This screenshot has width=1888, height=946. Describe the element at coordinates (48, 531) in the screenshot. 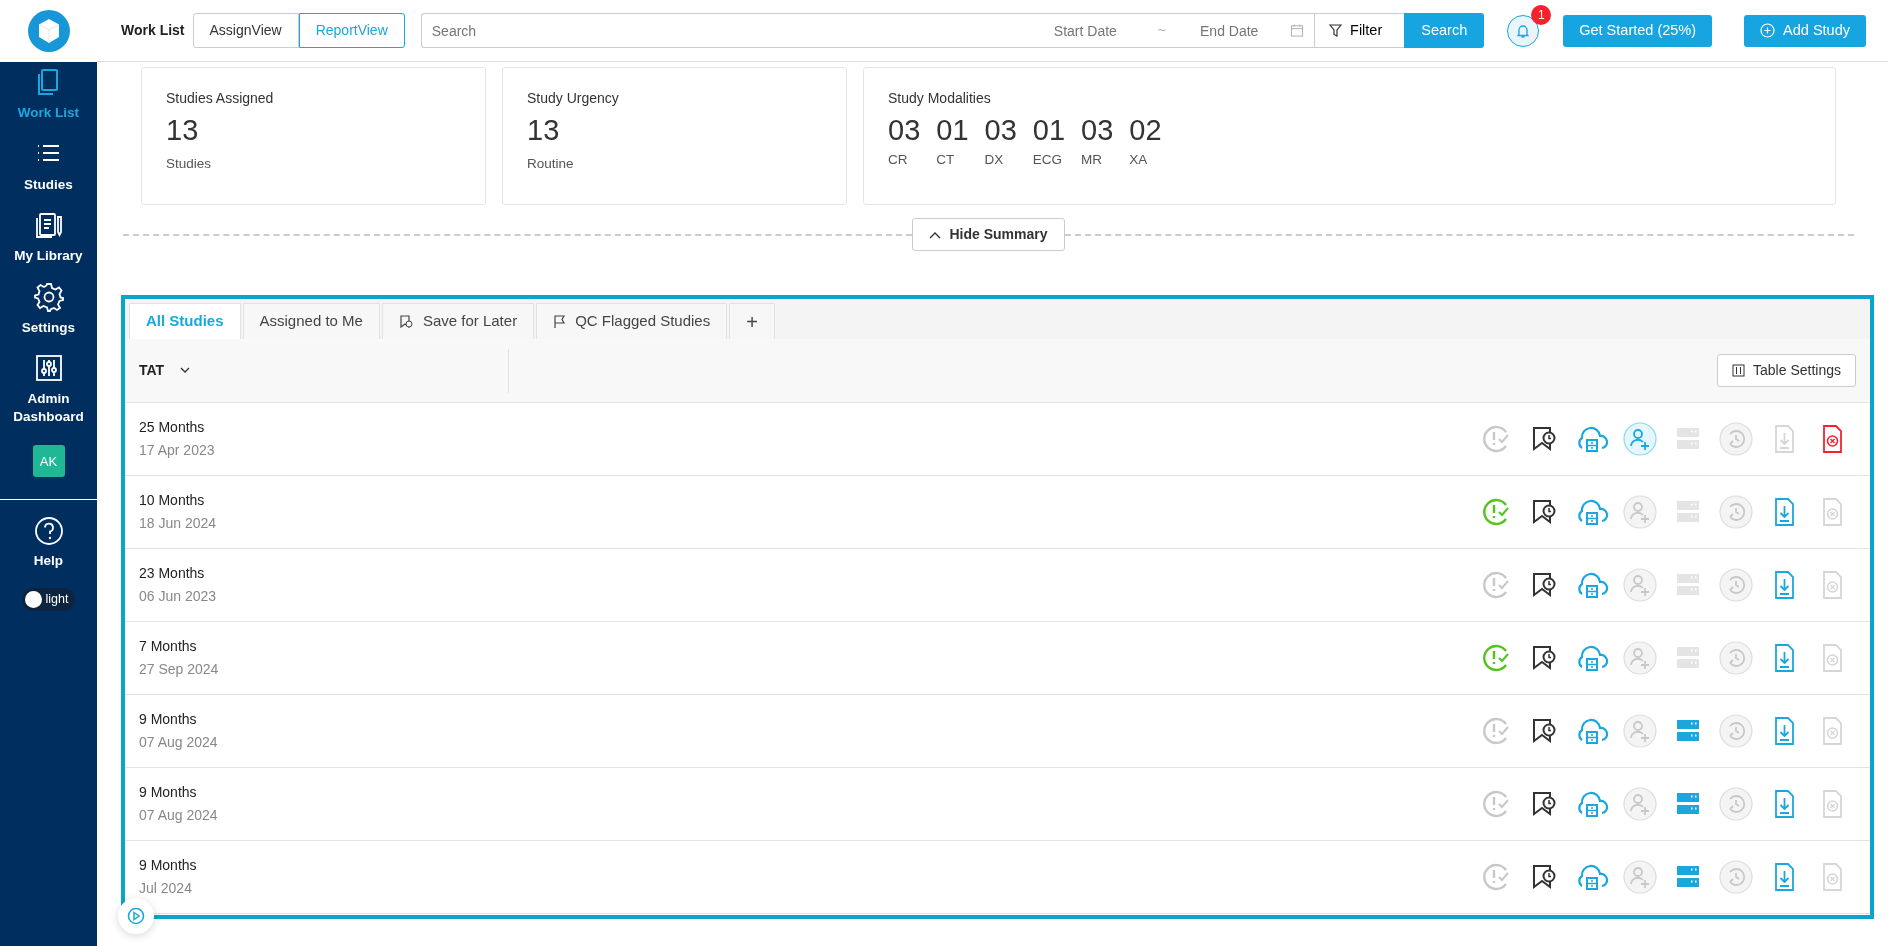

I see `help-icon` at that location.